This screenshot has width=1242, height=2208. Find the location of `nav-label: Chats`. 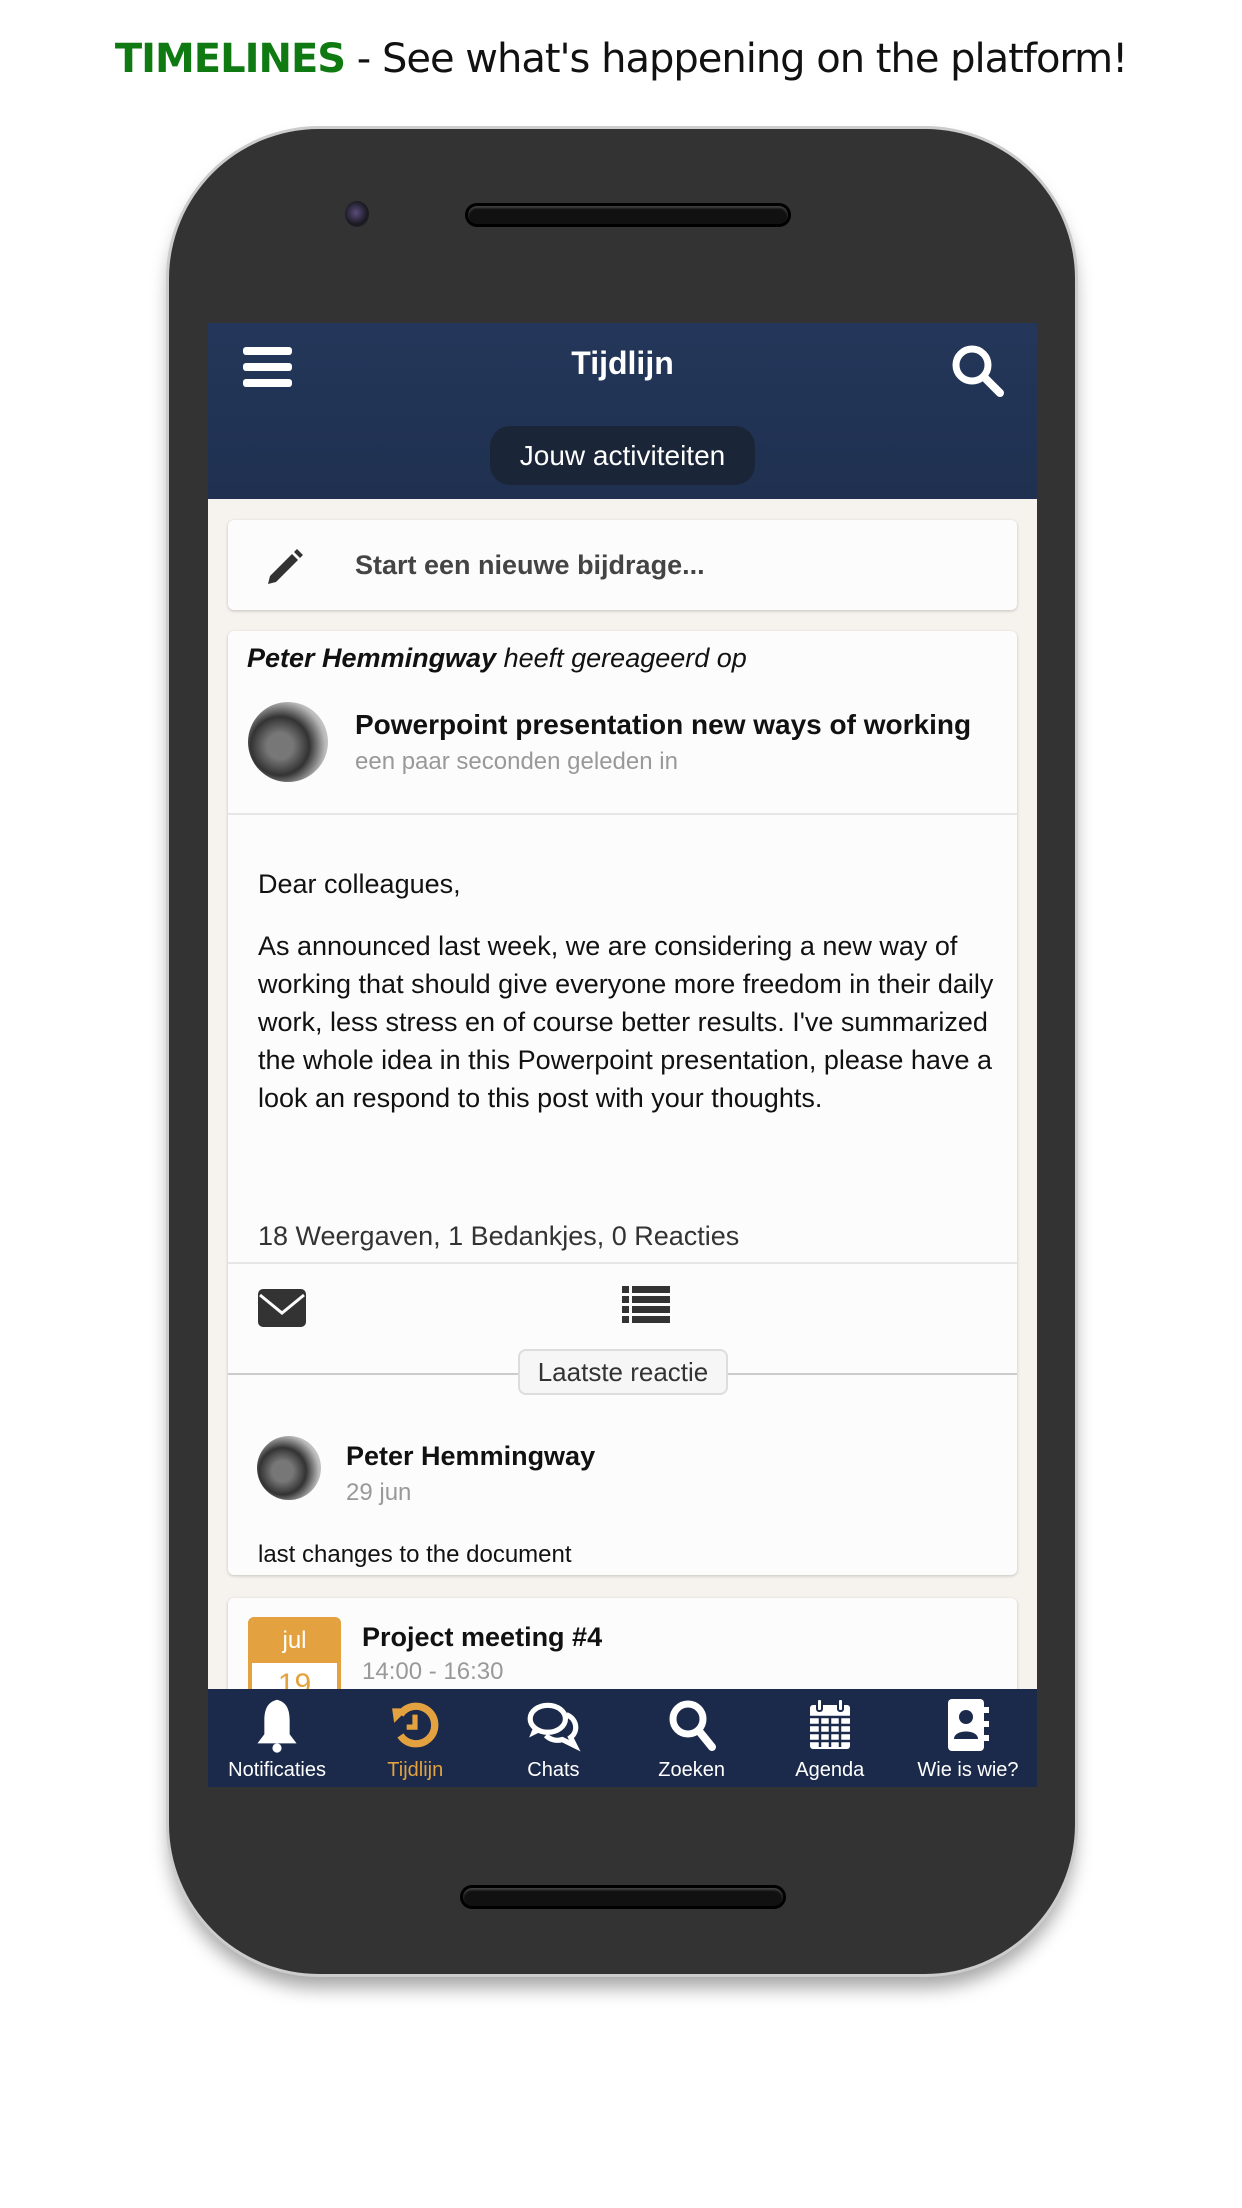

nav-label: Chats is located at coordinates (553, 1770).